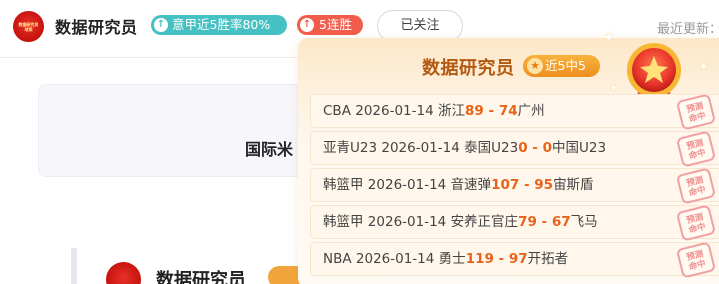  Describe the element at coordinates (535, 66) in the screenshot. I see `star-icon: ★` at that location.